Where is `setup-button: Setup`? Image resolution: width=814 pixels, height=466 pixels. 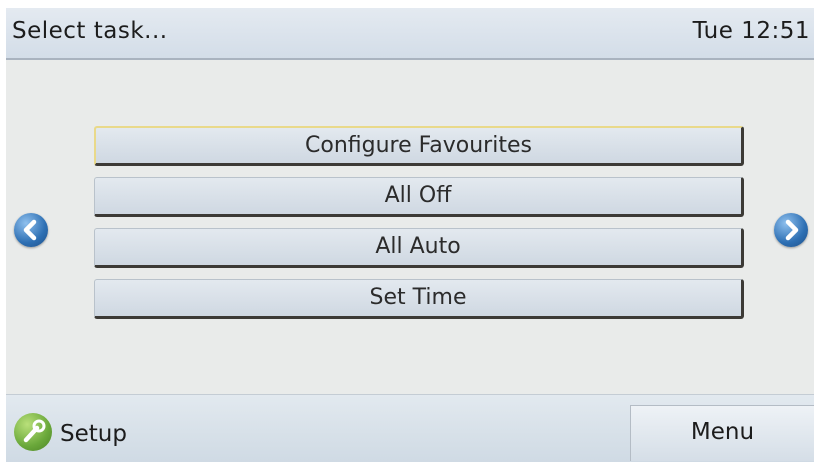 setup-button: Setup is located at coordinates (104, 433).